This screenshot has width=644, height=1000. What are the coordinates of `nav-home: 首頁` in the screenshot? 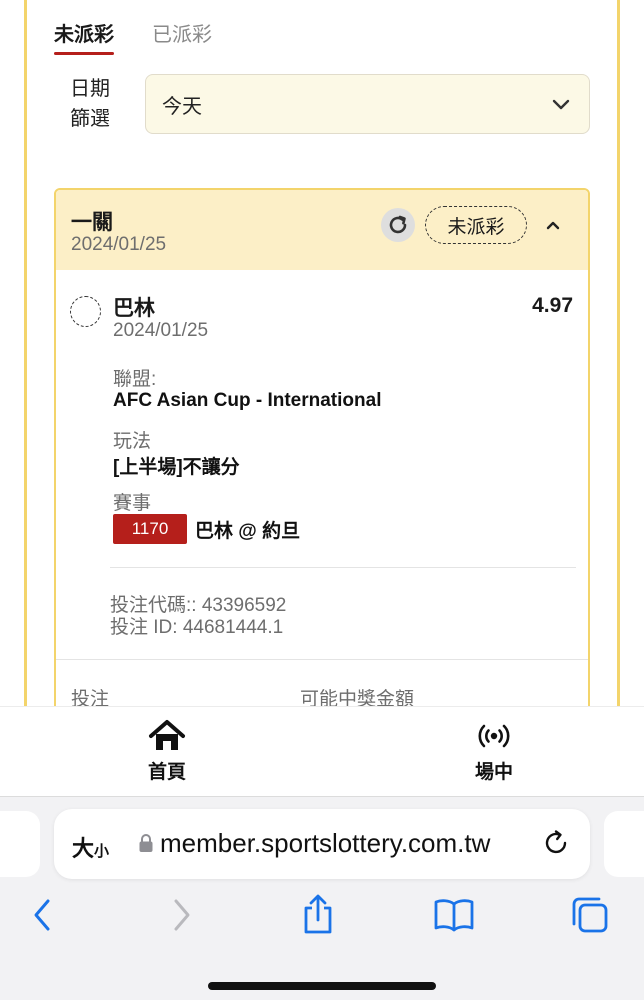 It's located at (167, 751).